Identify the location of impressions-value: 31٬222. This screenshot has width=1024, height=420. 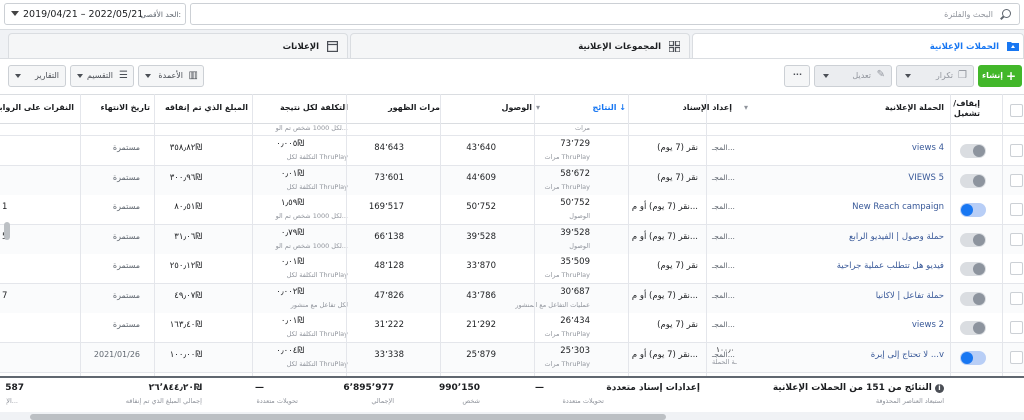
(389, 325).